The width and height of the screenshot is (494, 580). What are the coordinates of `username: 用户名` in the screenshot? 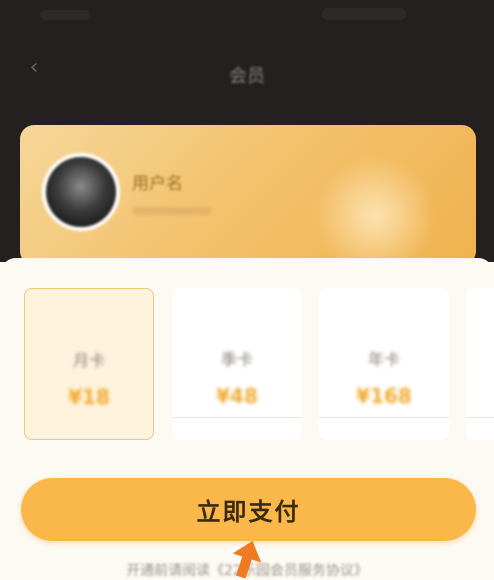 It's located at (157, 184).